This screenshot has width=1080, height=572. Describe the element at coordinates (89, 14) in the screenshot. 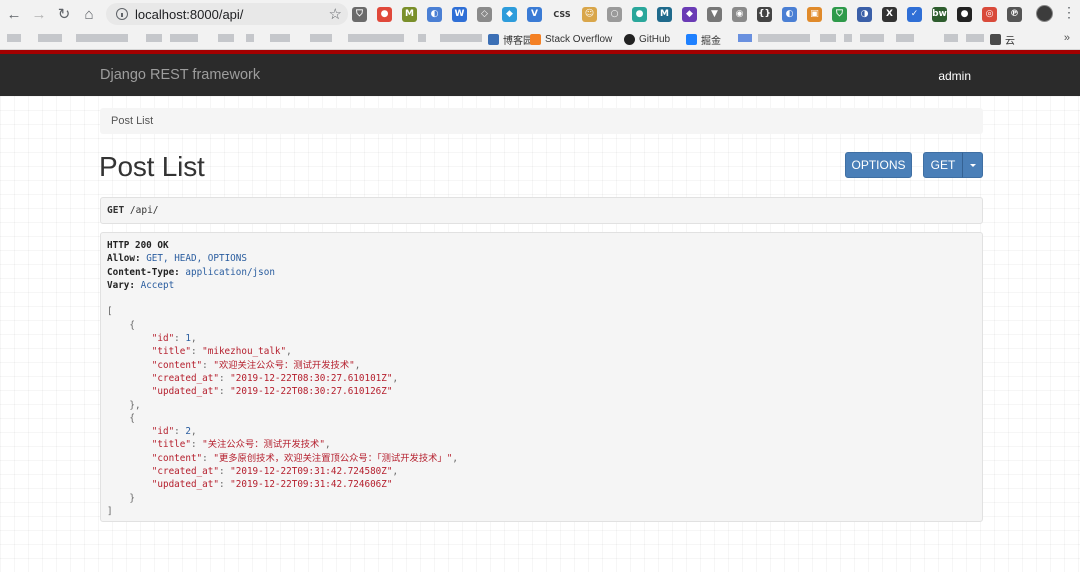

I see `home-icon: ⌂` at that location.